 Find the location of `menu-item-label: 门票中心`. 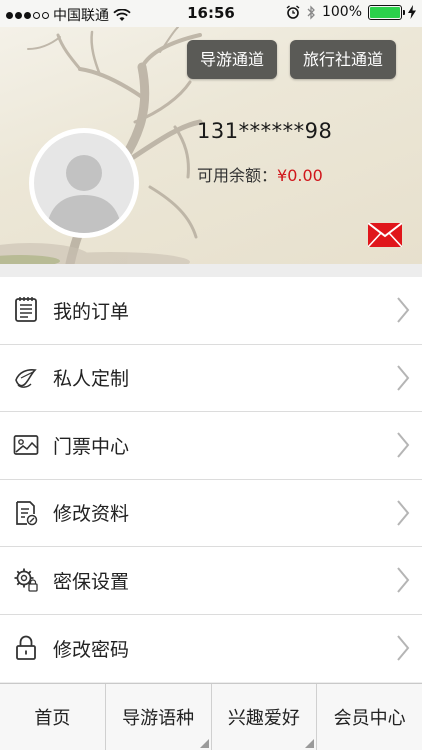

menu-item-label: 门票中心 is located at coordinates (91, 446).